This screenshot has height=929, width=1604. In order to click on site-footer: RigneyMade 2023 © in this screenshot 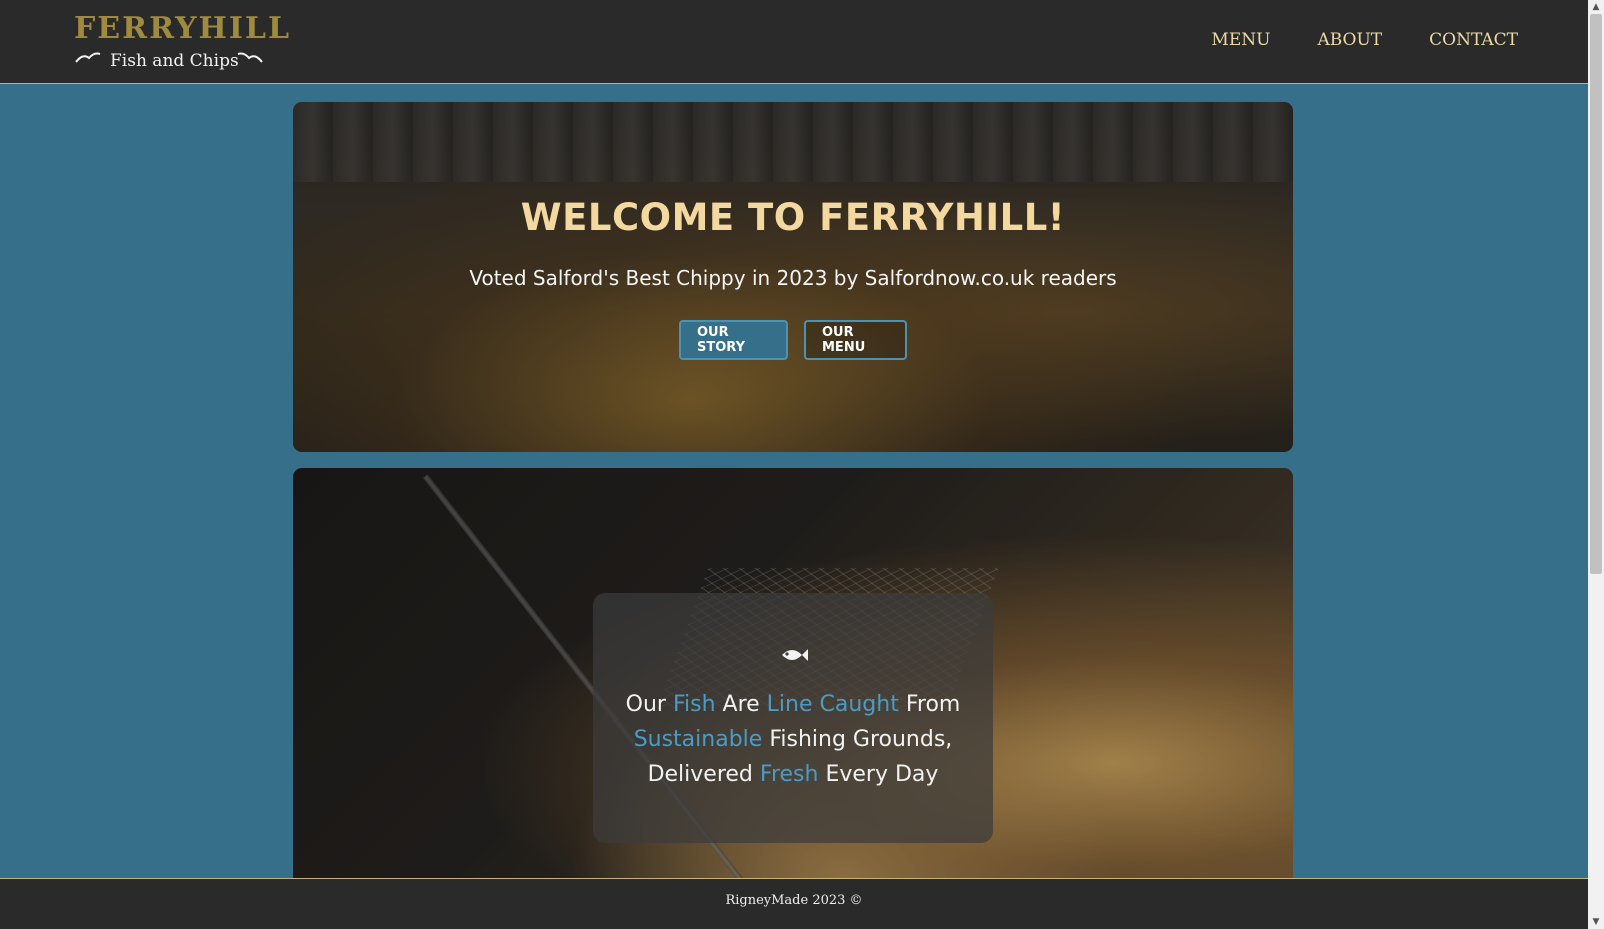, I will do `click(794, 903)`.